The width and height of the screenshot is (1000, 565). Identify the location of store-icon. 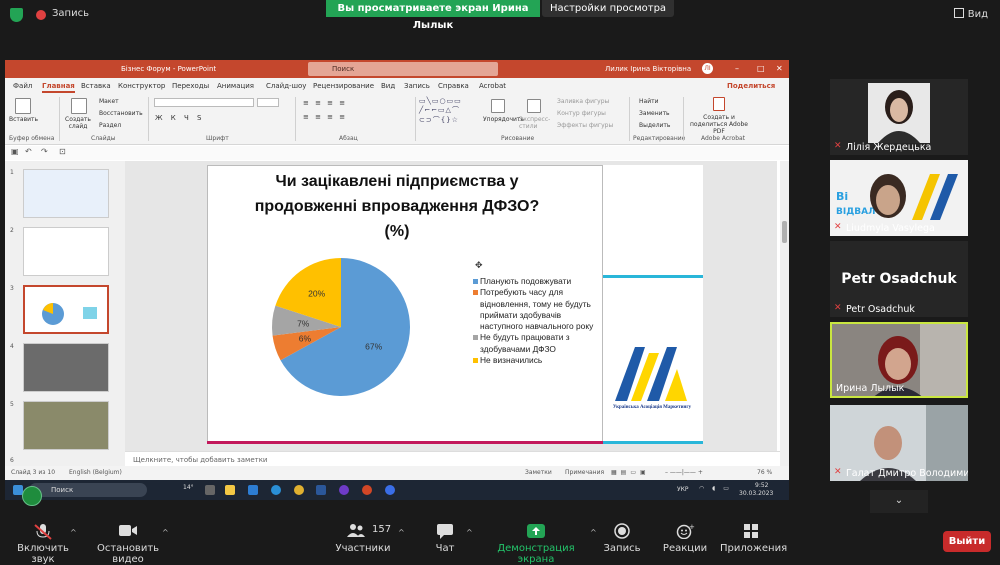
(253, 490).